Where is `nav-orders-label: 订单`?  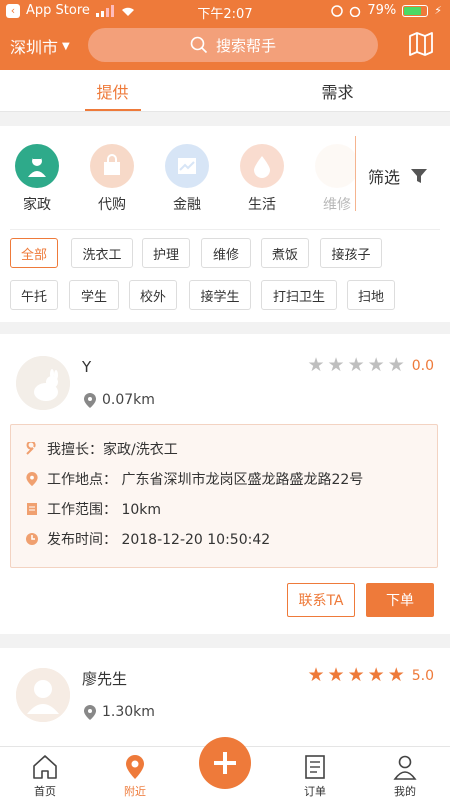 nav-orders-label: 订单 is located at coordinates (315, 791).